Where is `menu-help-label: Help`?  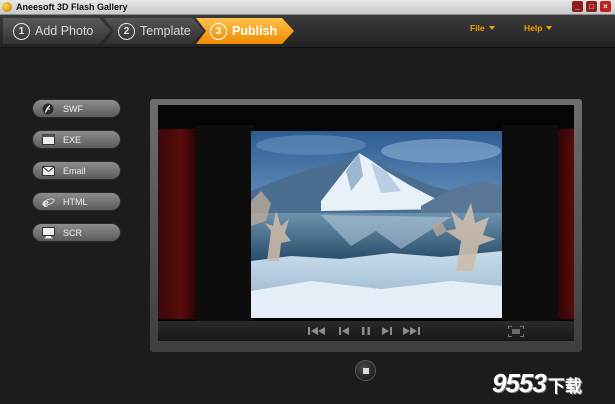 menu-help-label: Help is located at coordinates (533, 28).